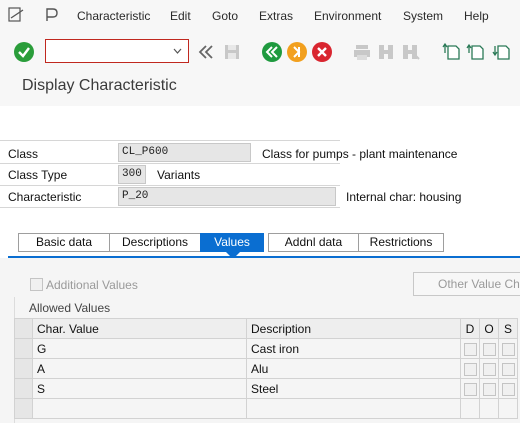  What do you see at coordinates (353, 348) in the screenshot?
I see `description-cell: Cast iron` at bounding box center [353, 348].